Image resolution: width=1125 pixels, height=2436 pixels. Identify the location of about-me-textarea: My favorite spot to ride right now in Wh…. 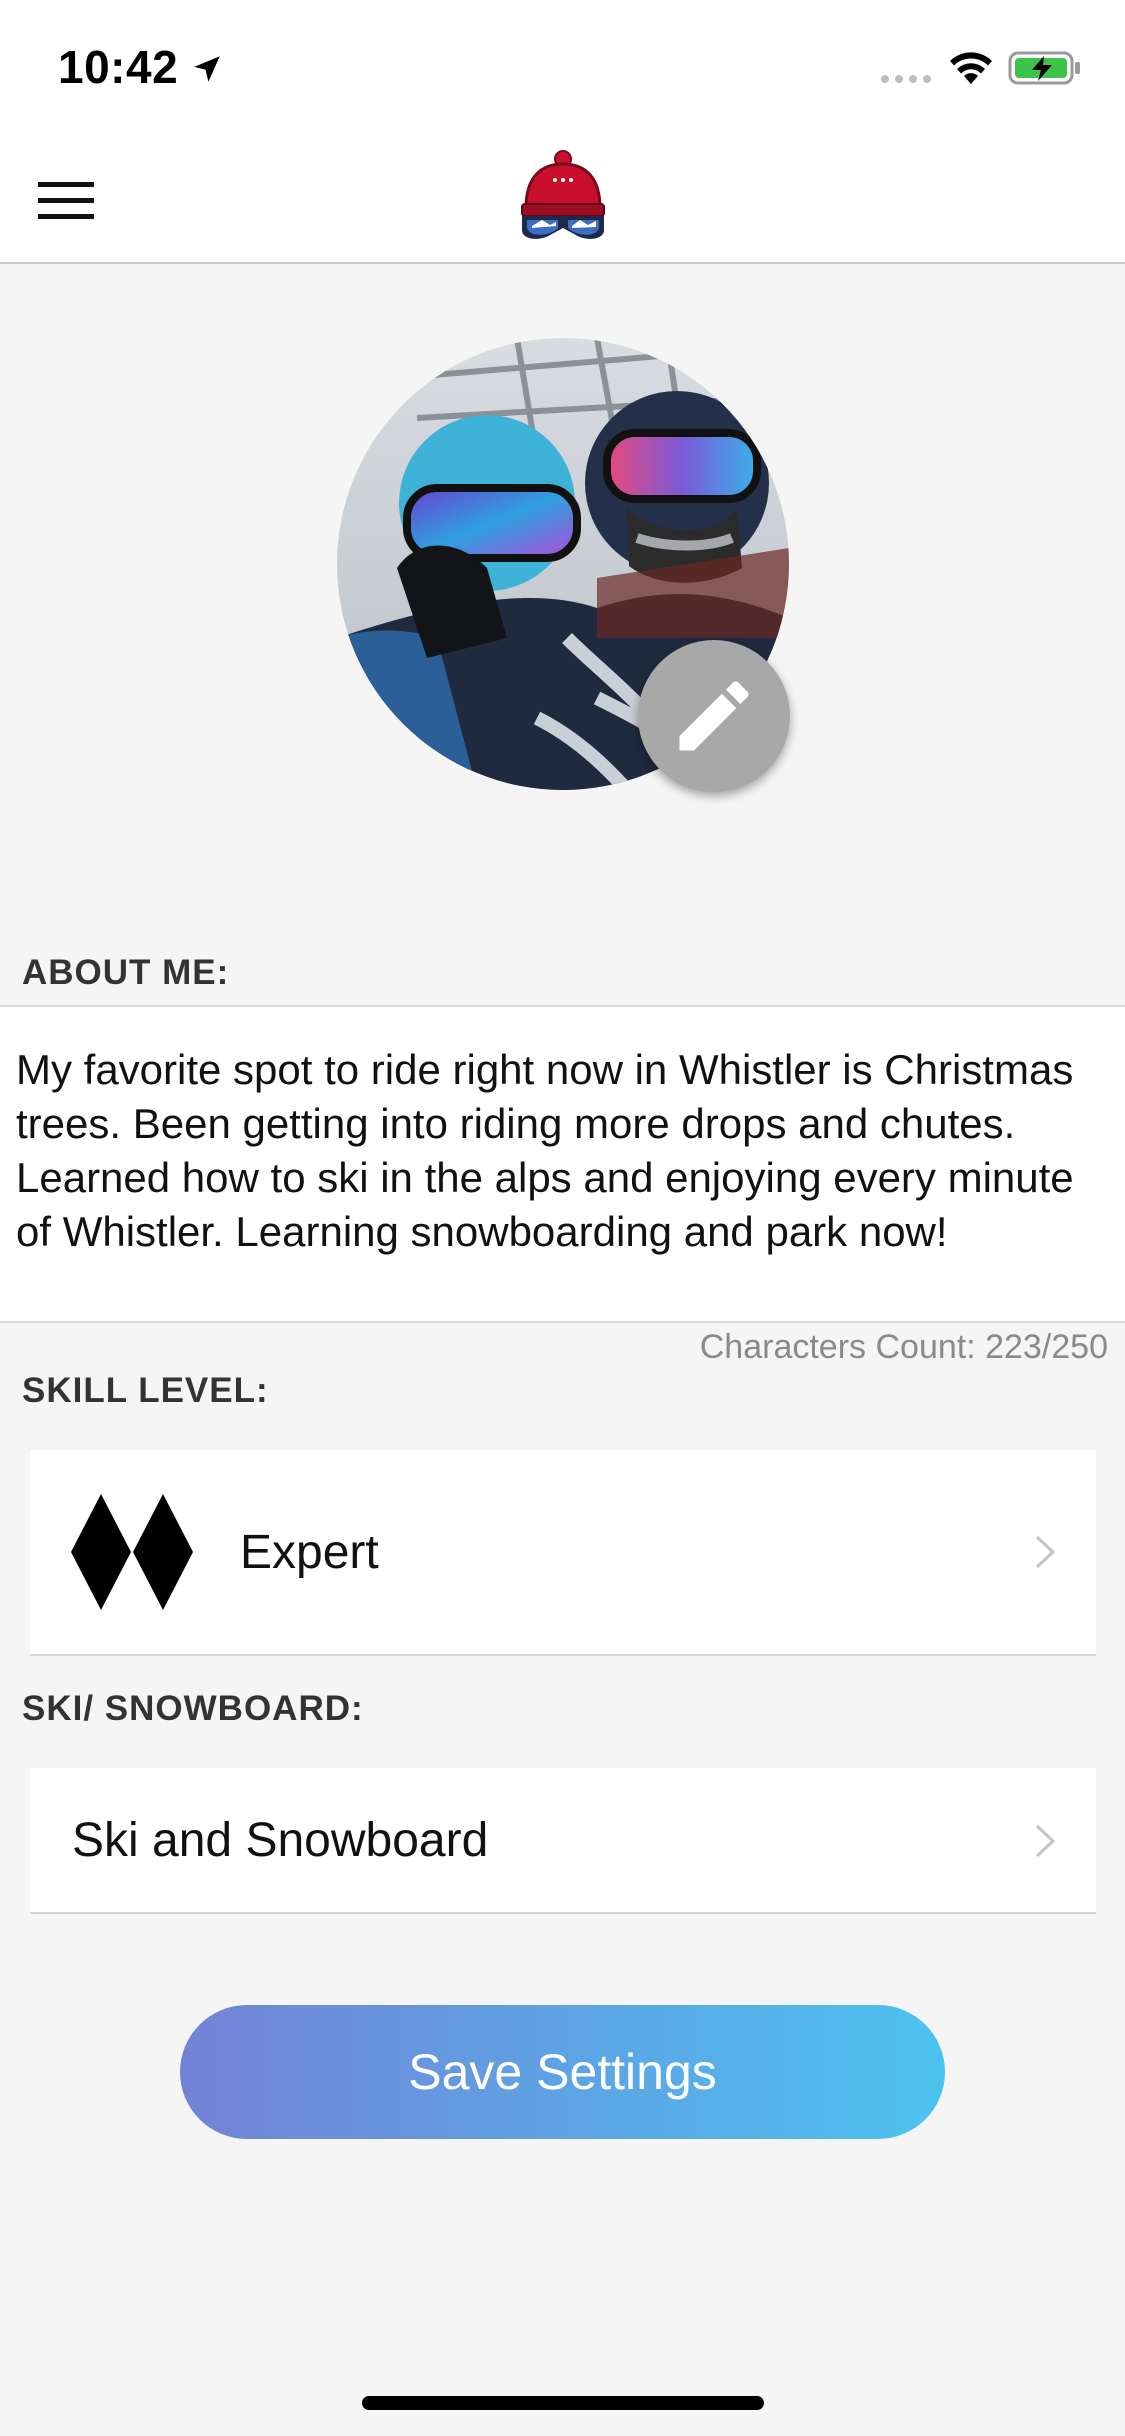
(562, 1164).